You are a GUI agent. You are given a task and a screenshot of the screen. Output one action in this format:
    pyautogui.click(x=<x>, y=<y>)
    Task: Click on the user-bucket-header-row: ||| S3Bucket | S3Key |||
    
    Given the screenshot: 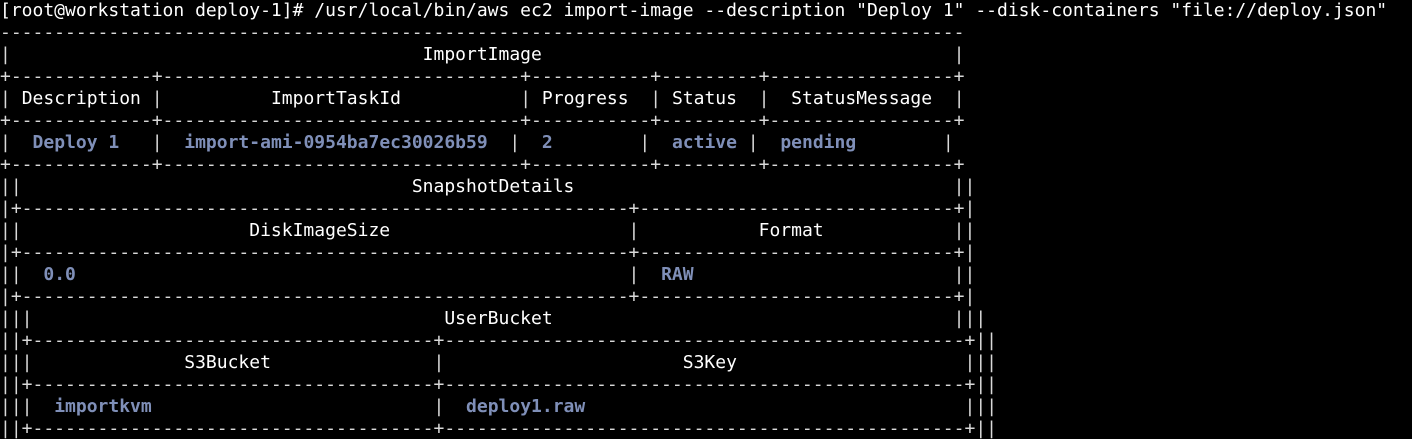 What is the action you would take?
    pyautogui.click(x=499, y=362)
    